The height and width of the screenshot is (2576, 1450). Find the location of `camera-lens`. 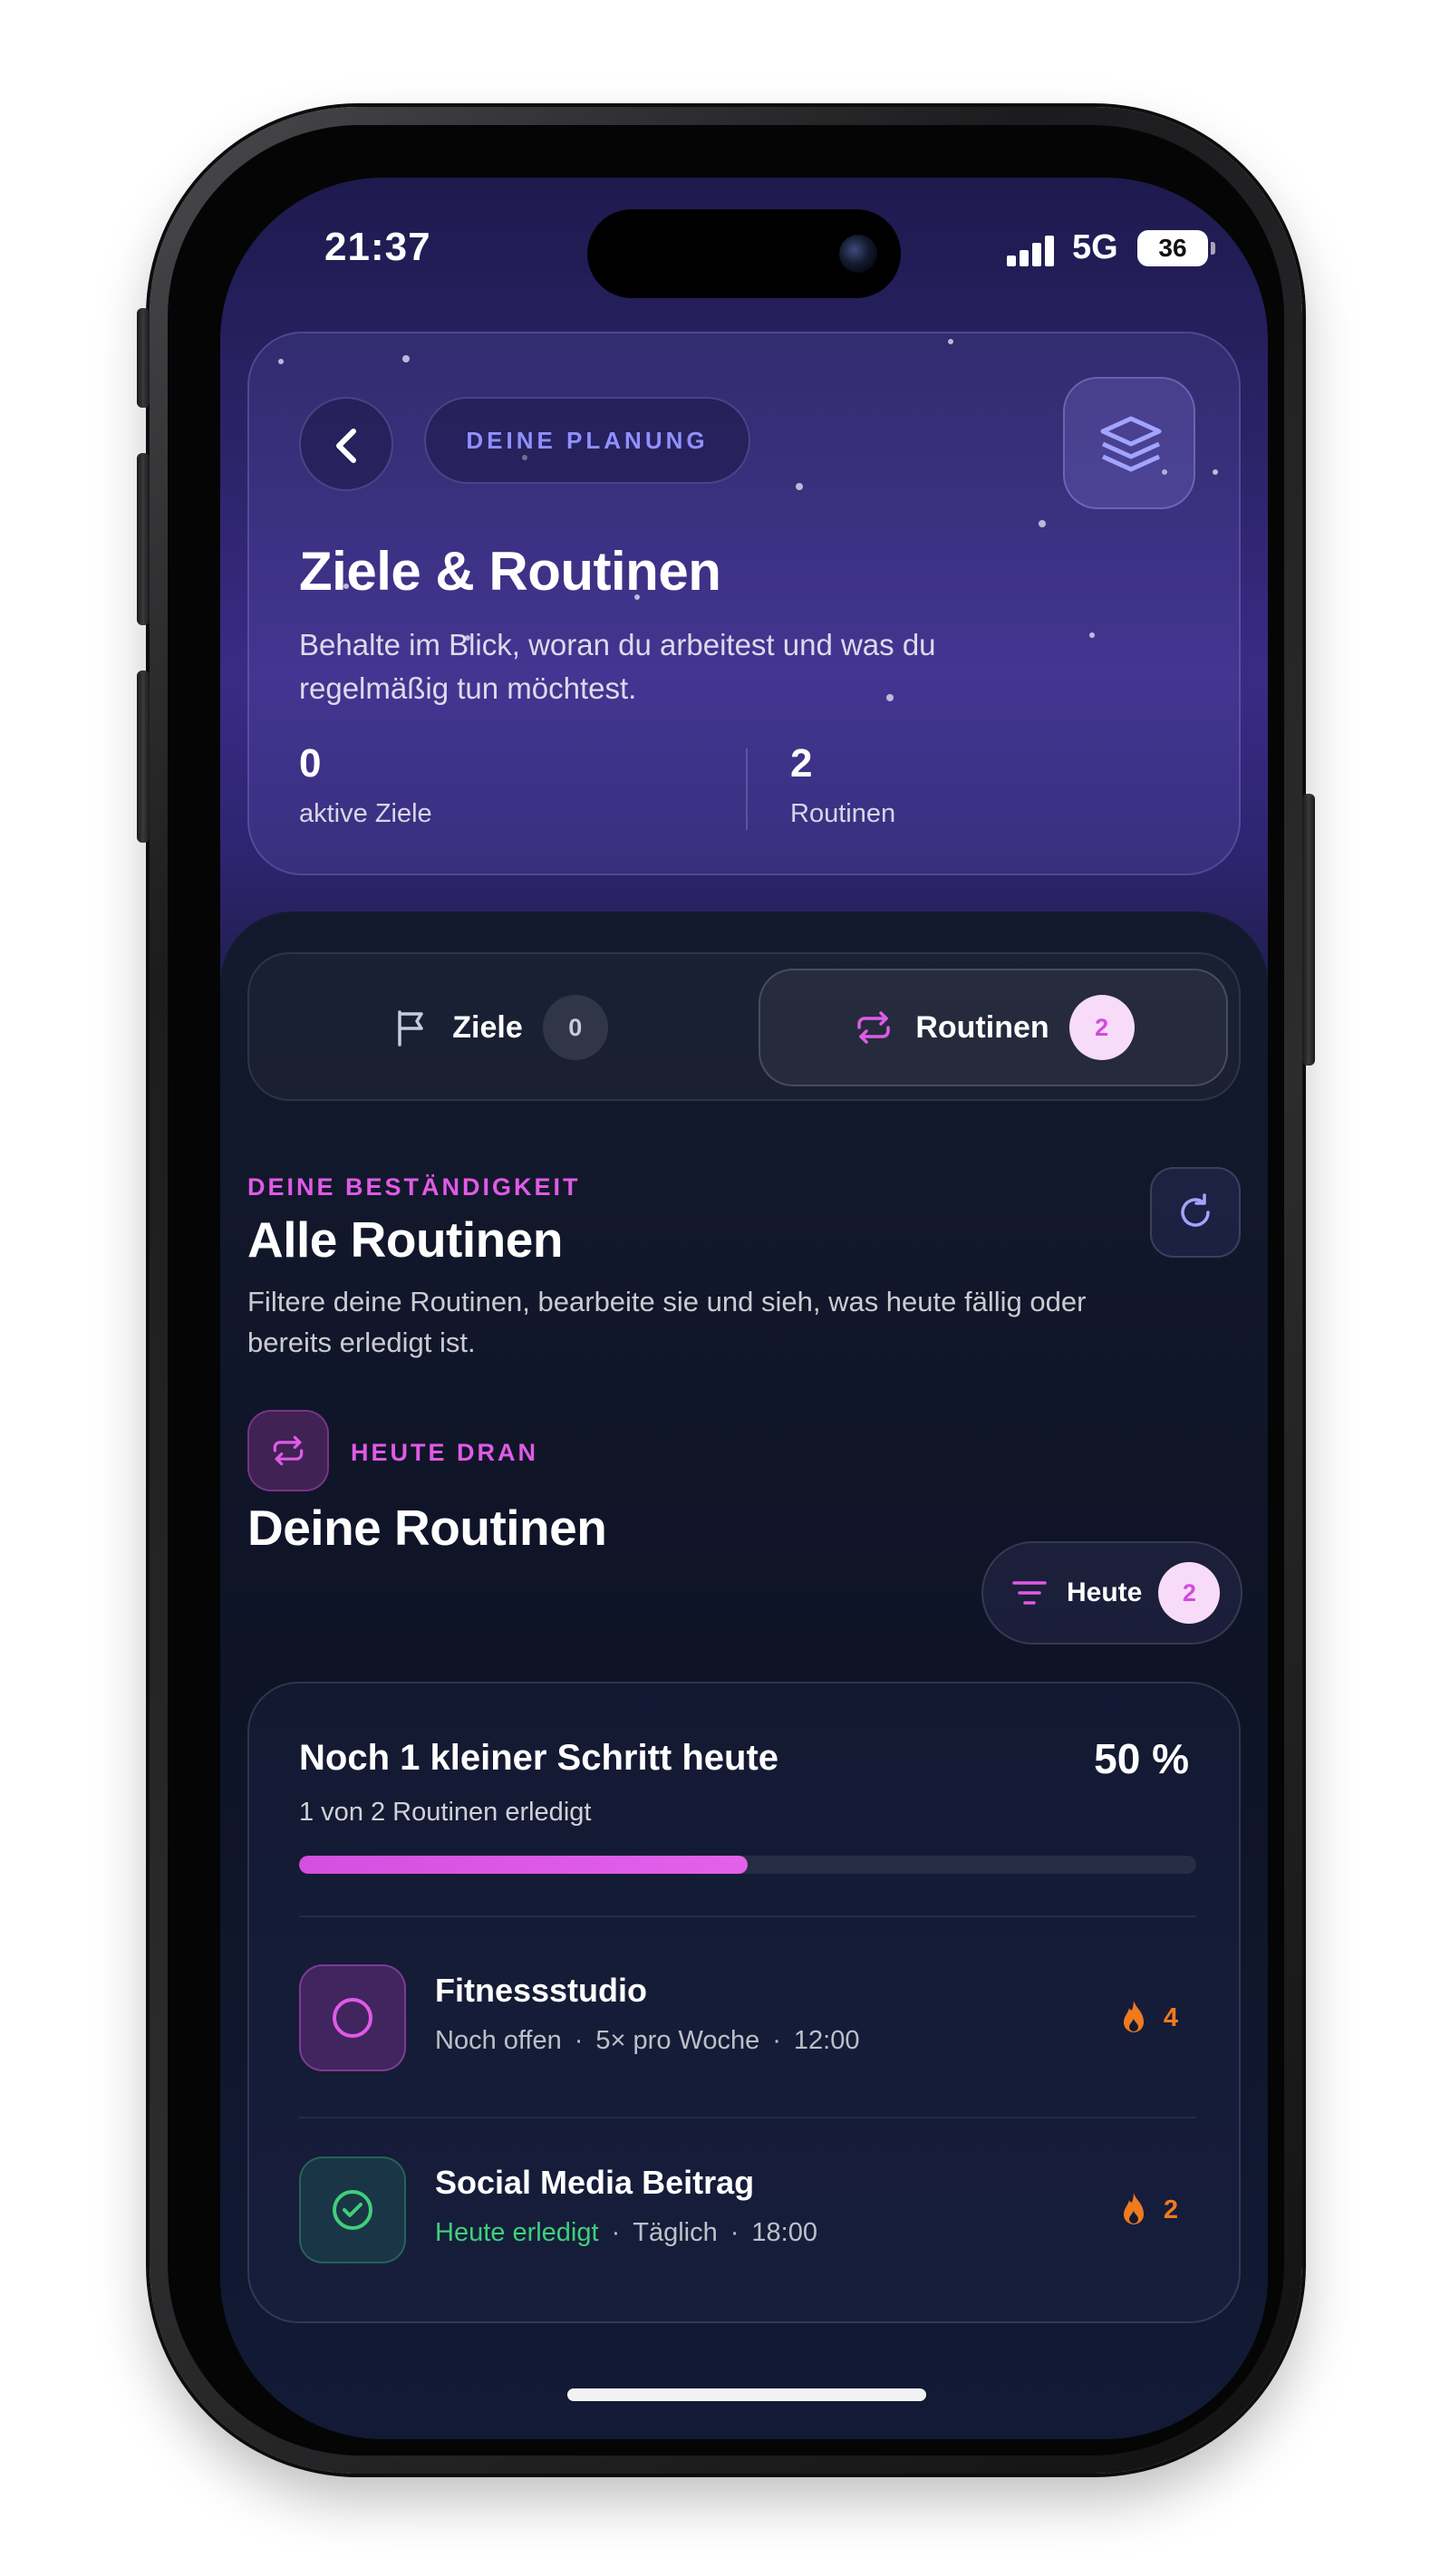

camera-lens is located at coordinates (858, 254).